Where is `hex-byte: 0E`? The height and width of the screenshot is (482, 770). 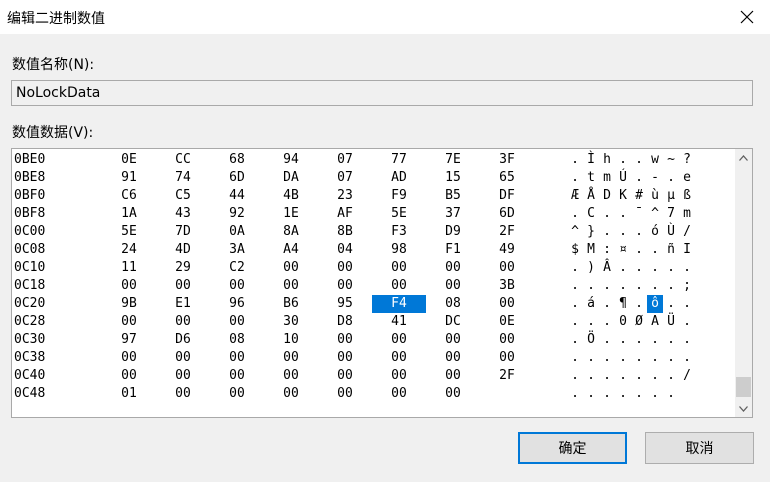
hex-byte: 0E is located at coordinates (507, 322).